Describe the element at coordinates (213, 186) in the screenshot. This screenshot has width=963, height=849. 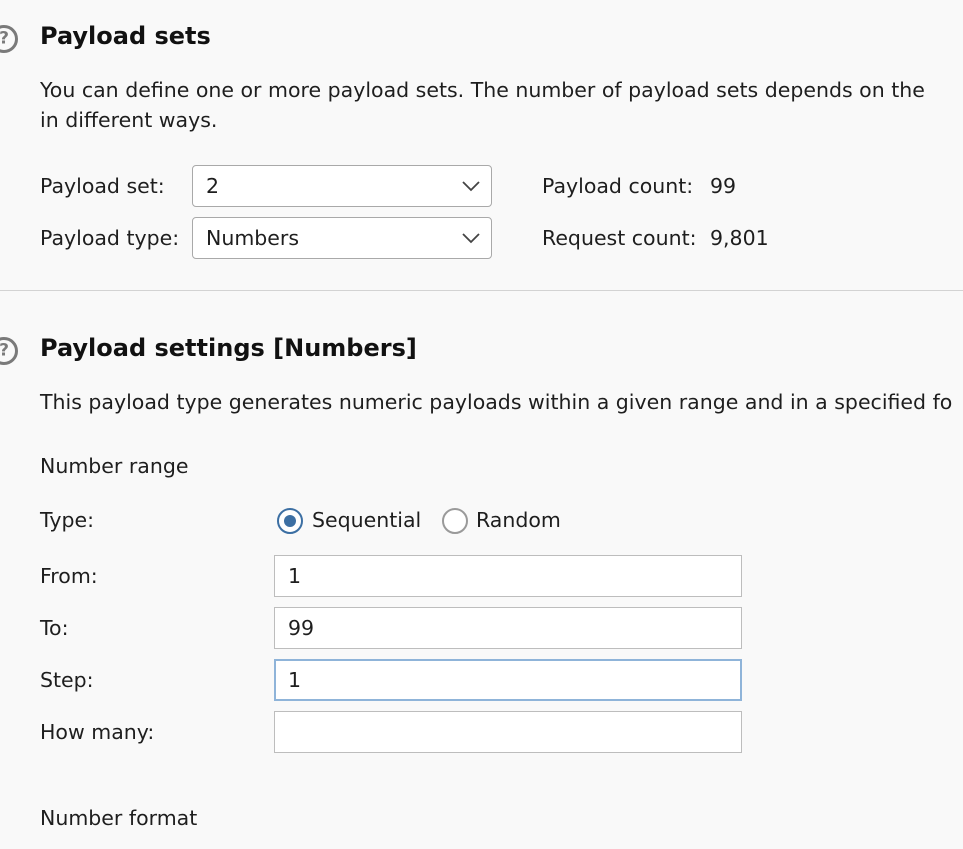
I see `payload-set-value: 2` at that location.